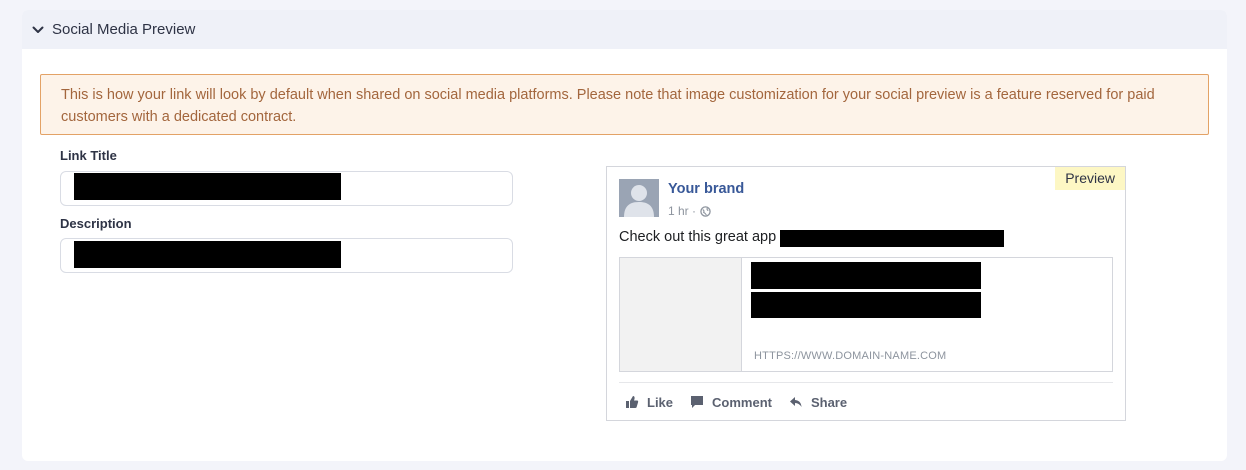 The height and width of the screenshot is (470, 1246). I want to click on link-title-label: Link Title, so click(88, 155).